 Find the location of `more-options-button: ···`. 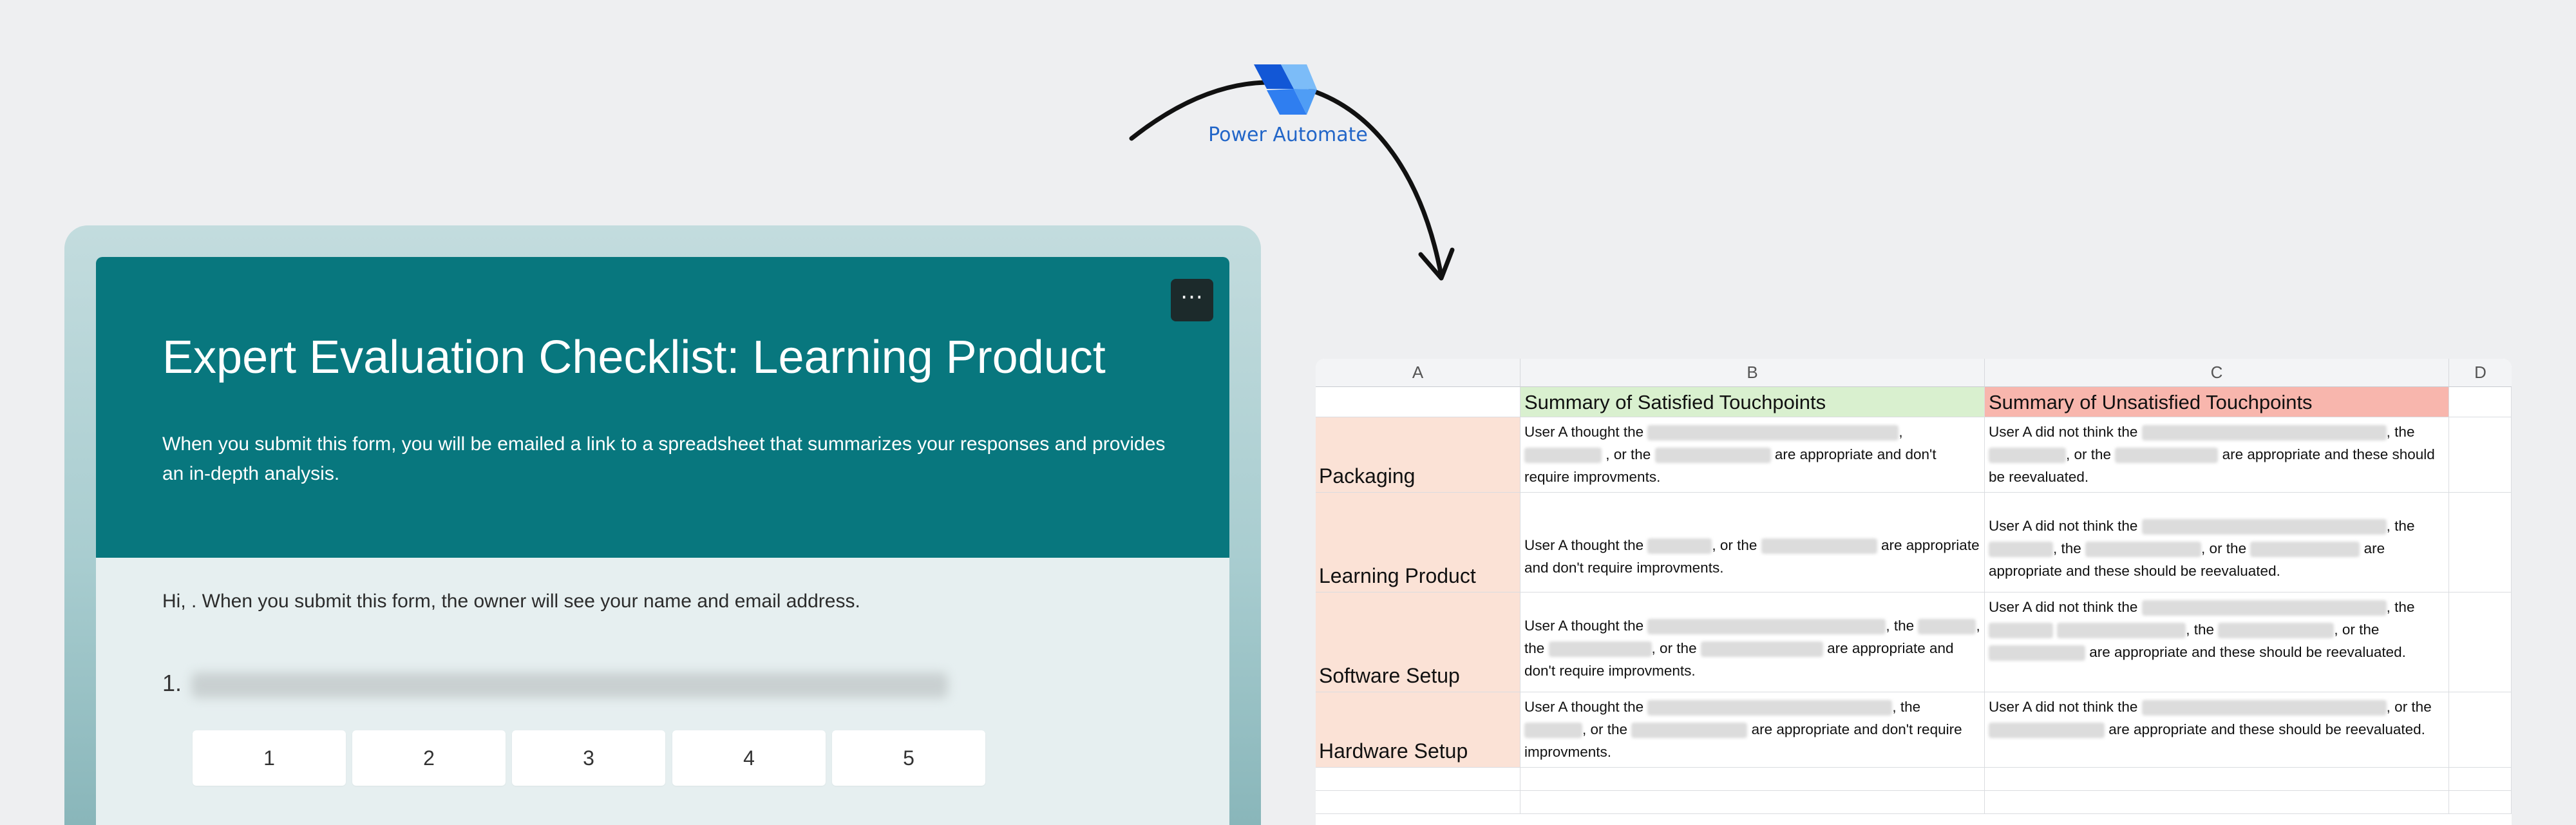

more-options-button: ··· is located at coordinates (1192, 300).